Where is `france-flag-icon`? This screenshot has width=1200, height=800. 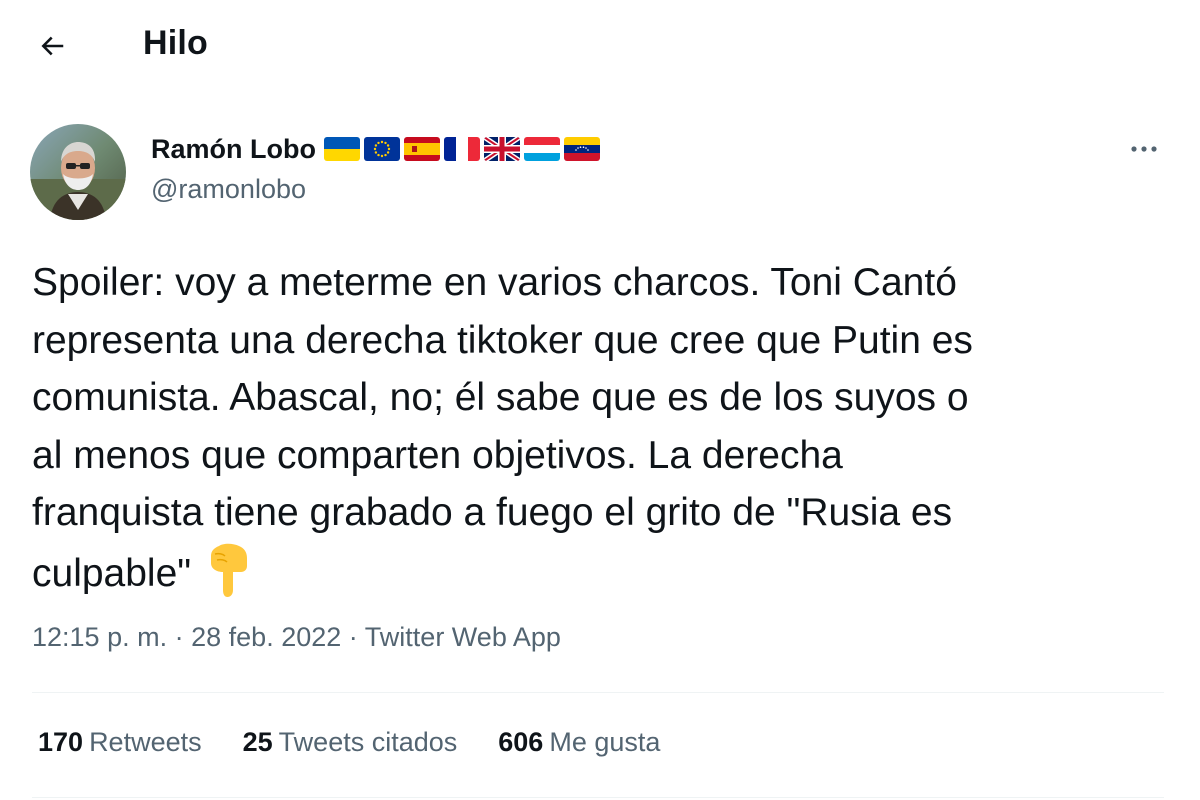
france-flag-icon is located at coordinates (461, 149).